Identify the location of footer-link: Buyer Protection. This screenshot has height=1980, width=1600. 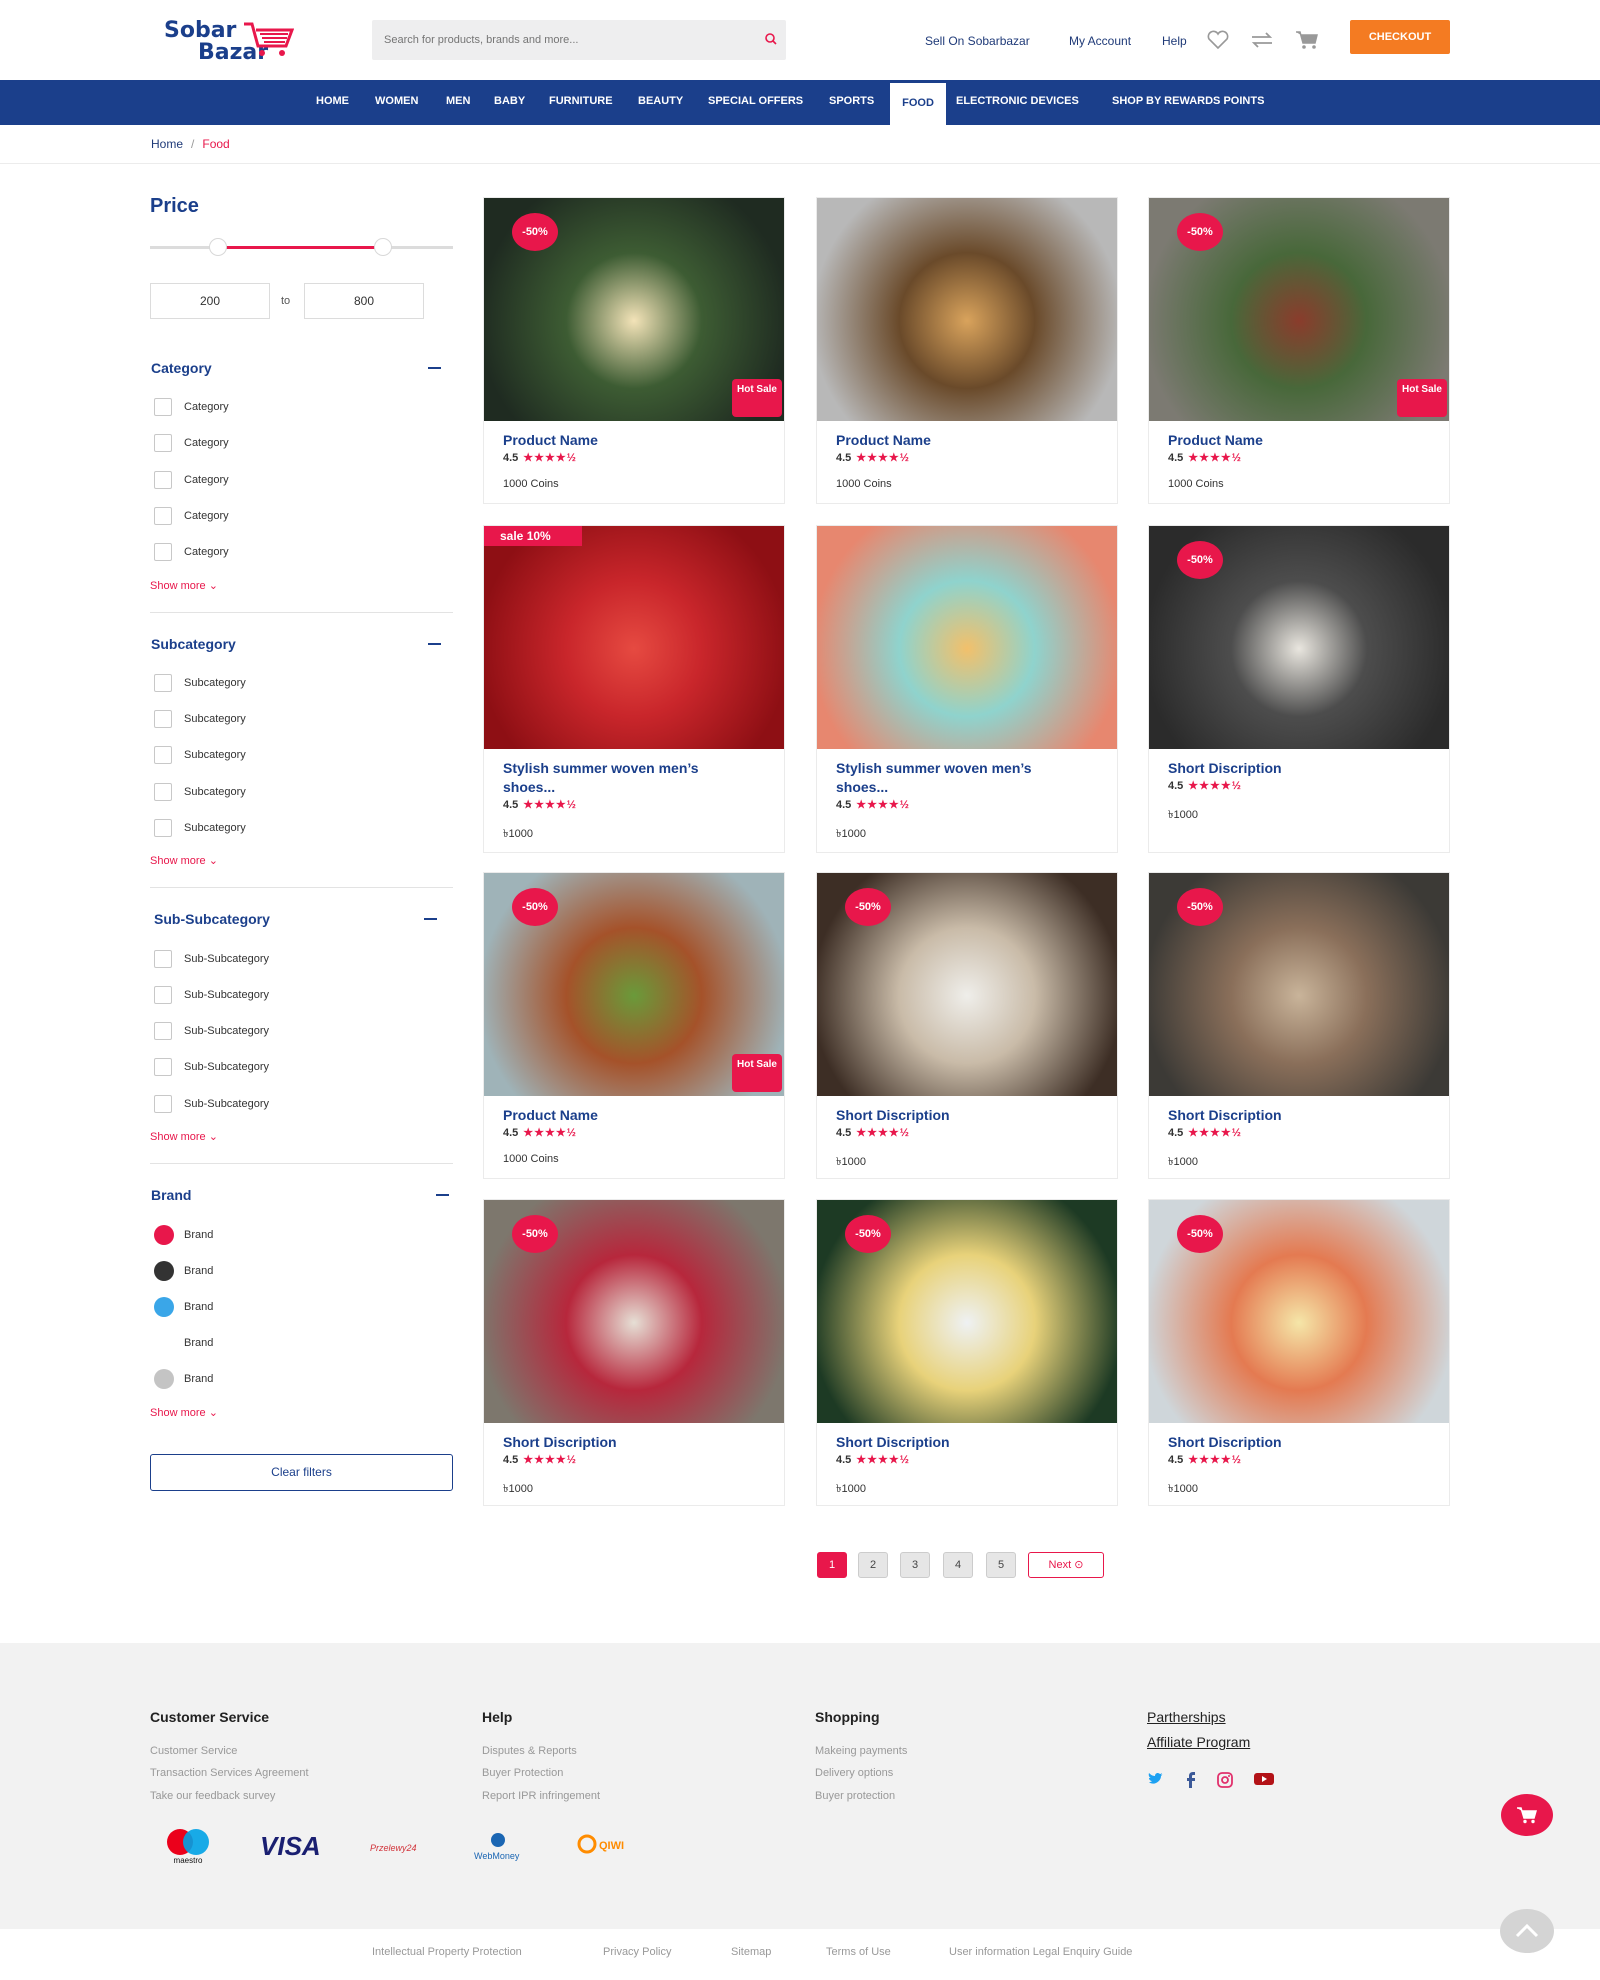
(522, 1773).